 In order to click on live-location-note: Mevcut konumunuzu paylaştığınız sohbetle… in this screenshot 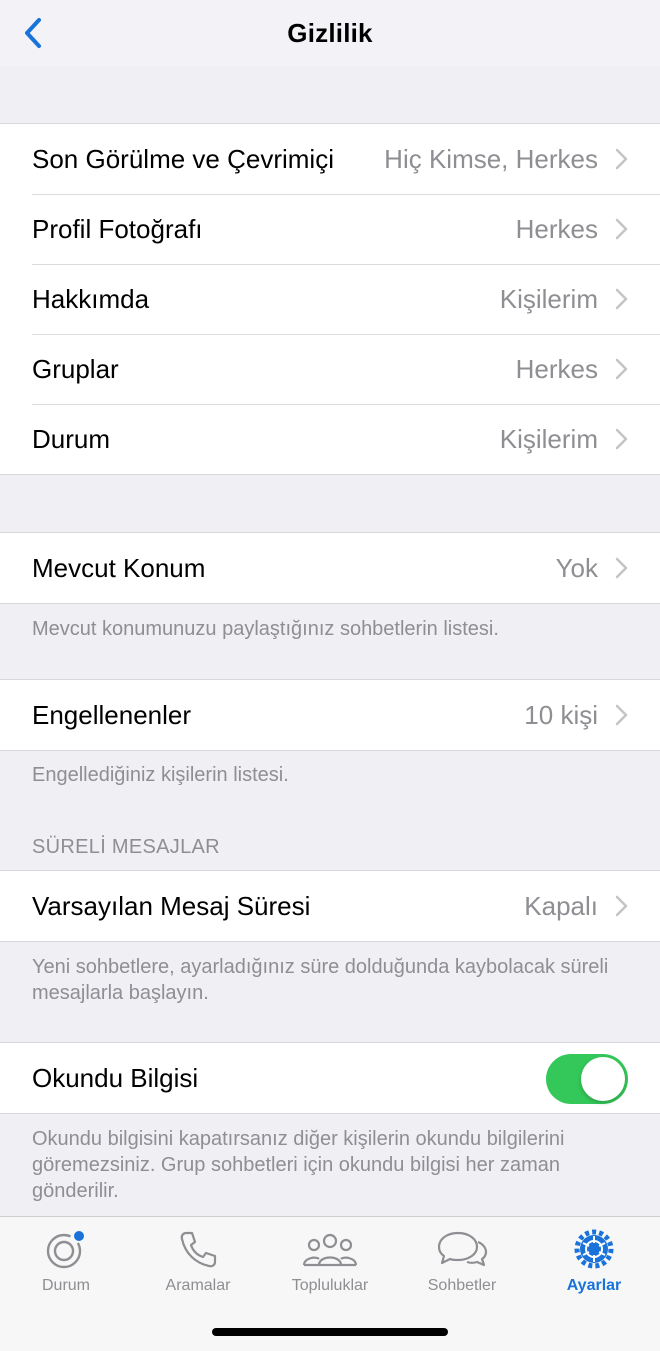, I will do `click(265, 629)`.